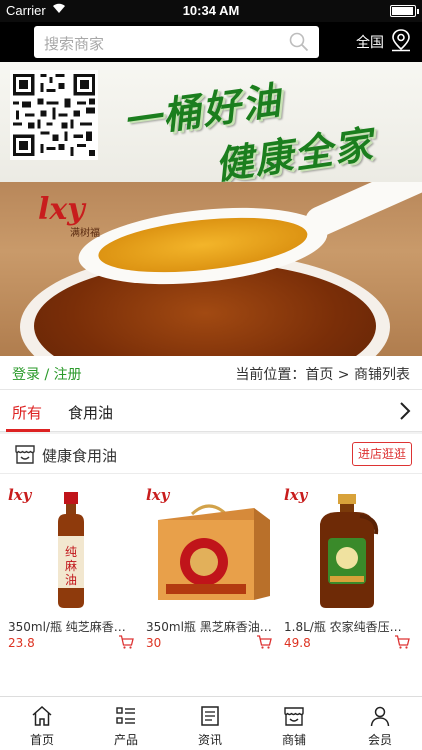  I want to click on nav-news-label: 资讯, so click(209, 740).